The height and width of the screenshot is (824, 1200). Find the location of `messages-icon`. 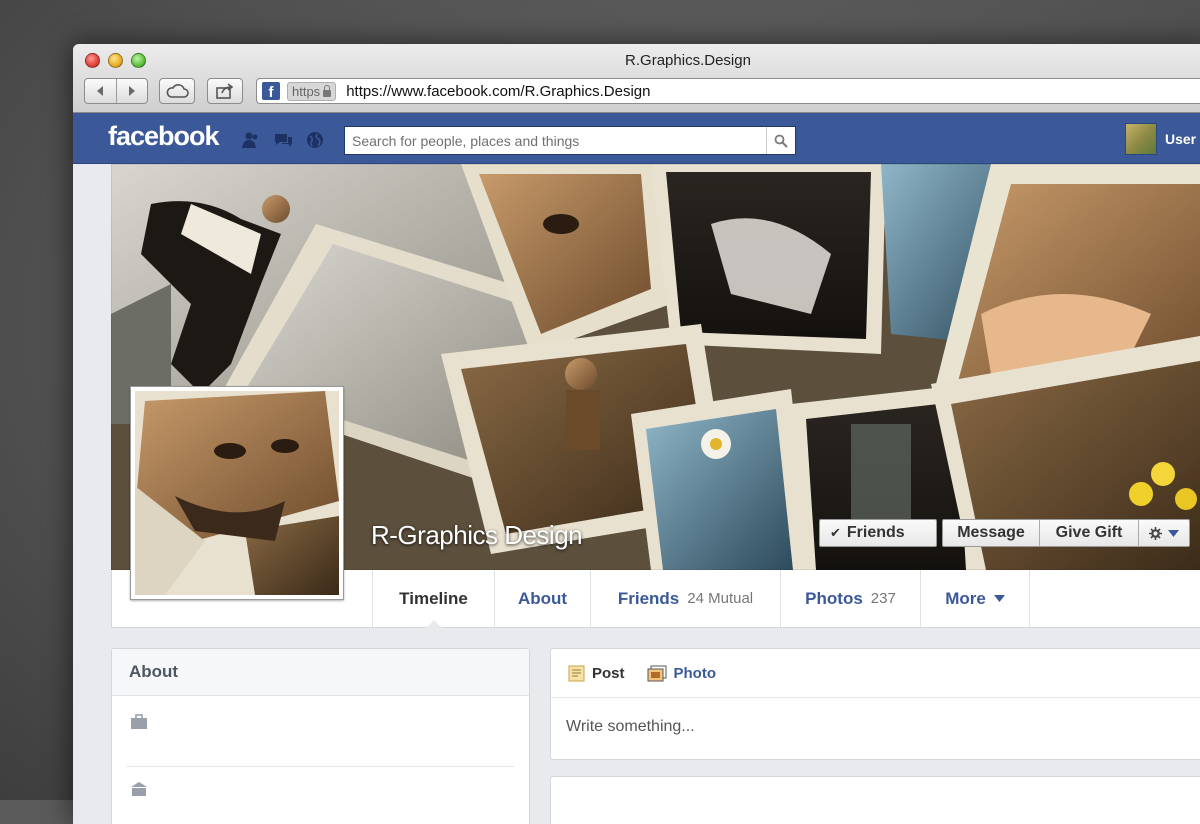

messages-icon is located at coordinates (283, 140).